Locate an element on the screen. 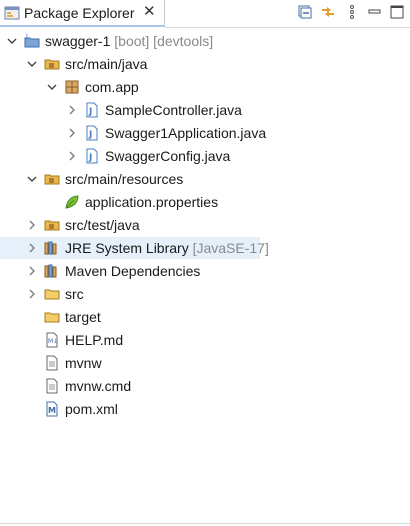 Image resolution: width=410 pixels, height=526 pixels. src-main-resources-label: src/main/resources is located at coordinates (124, 179).